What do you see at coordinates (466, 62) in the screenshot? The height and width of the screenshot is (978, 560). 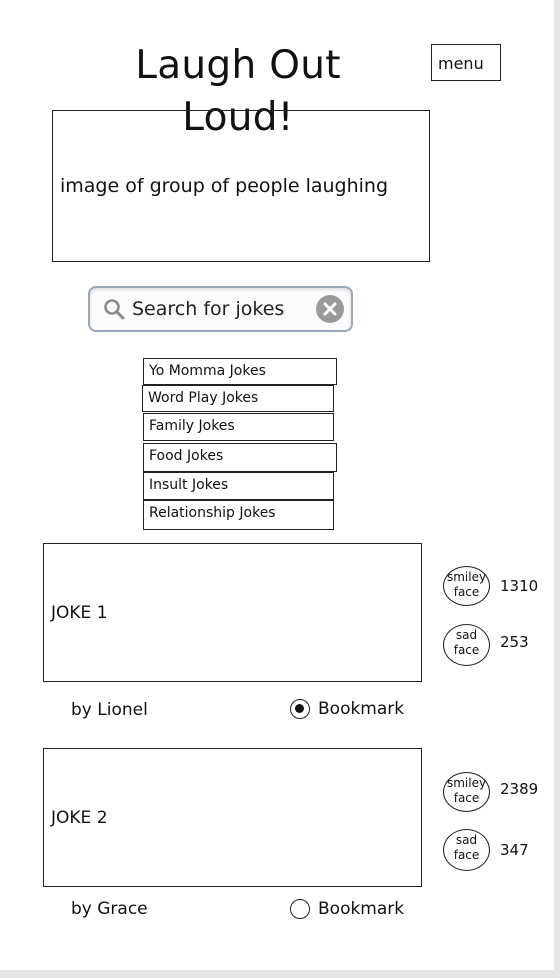 I see `menu-button: menu` at bounding box center [466, 62].